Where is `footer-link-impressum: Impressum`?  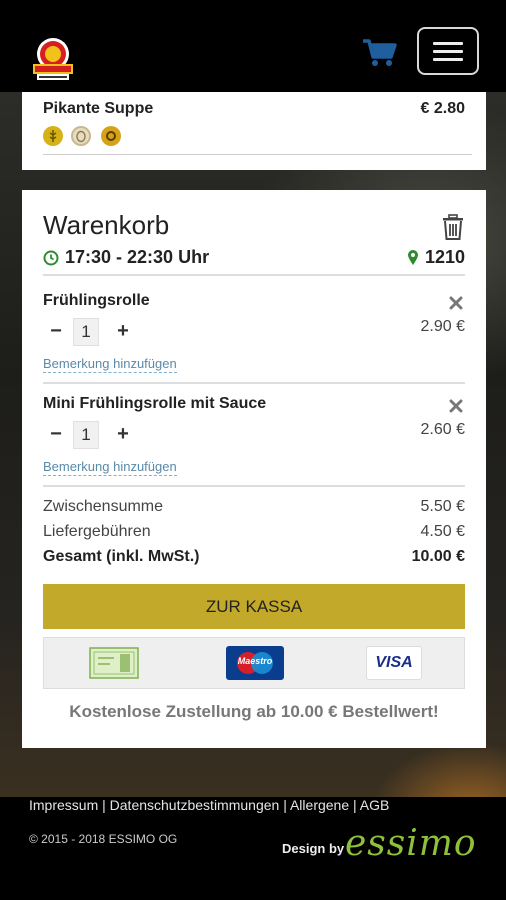
footer-link-impressum: Impressum is located at coordinates (63, 805).